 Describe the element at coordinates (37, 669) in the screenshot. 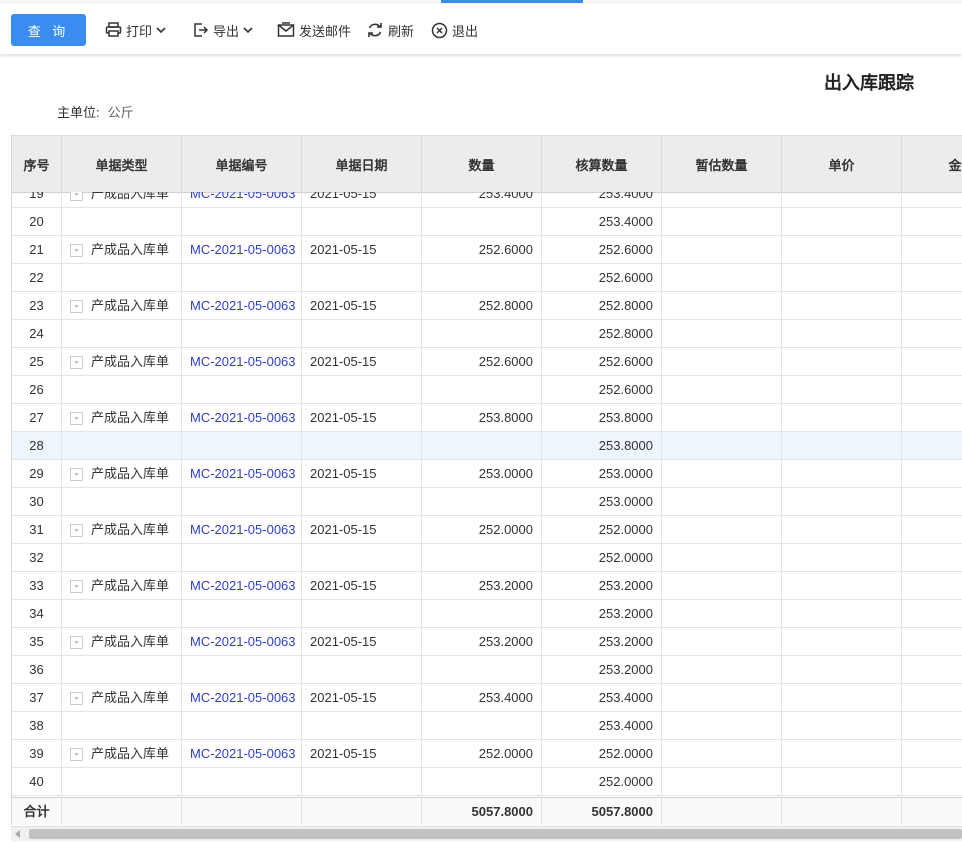

I see `row-seq: 36` at that location.